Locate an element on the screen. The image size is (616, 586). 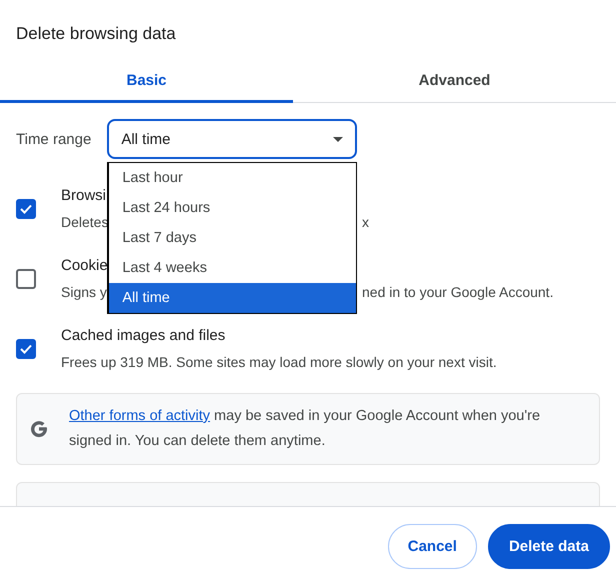
dropdown-option: Last 4 weeks is located at coordinates (232, 268).